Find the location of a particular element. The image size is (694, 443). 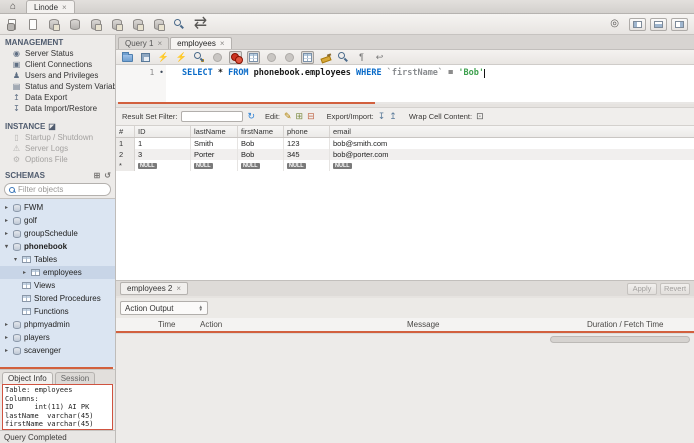

tree-node-fwm: ▸ FWM is located at coordinates (57, 207).